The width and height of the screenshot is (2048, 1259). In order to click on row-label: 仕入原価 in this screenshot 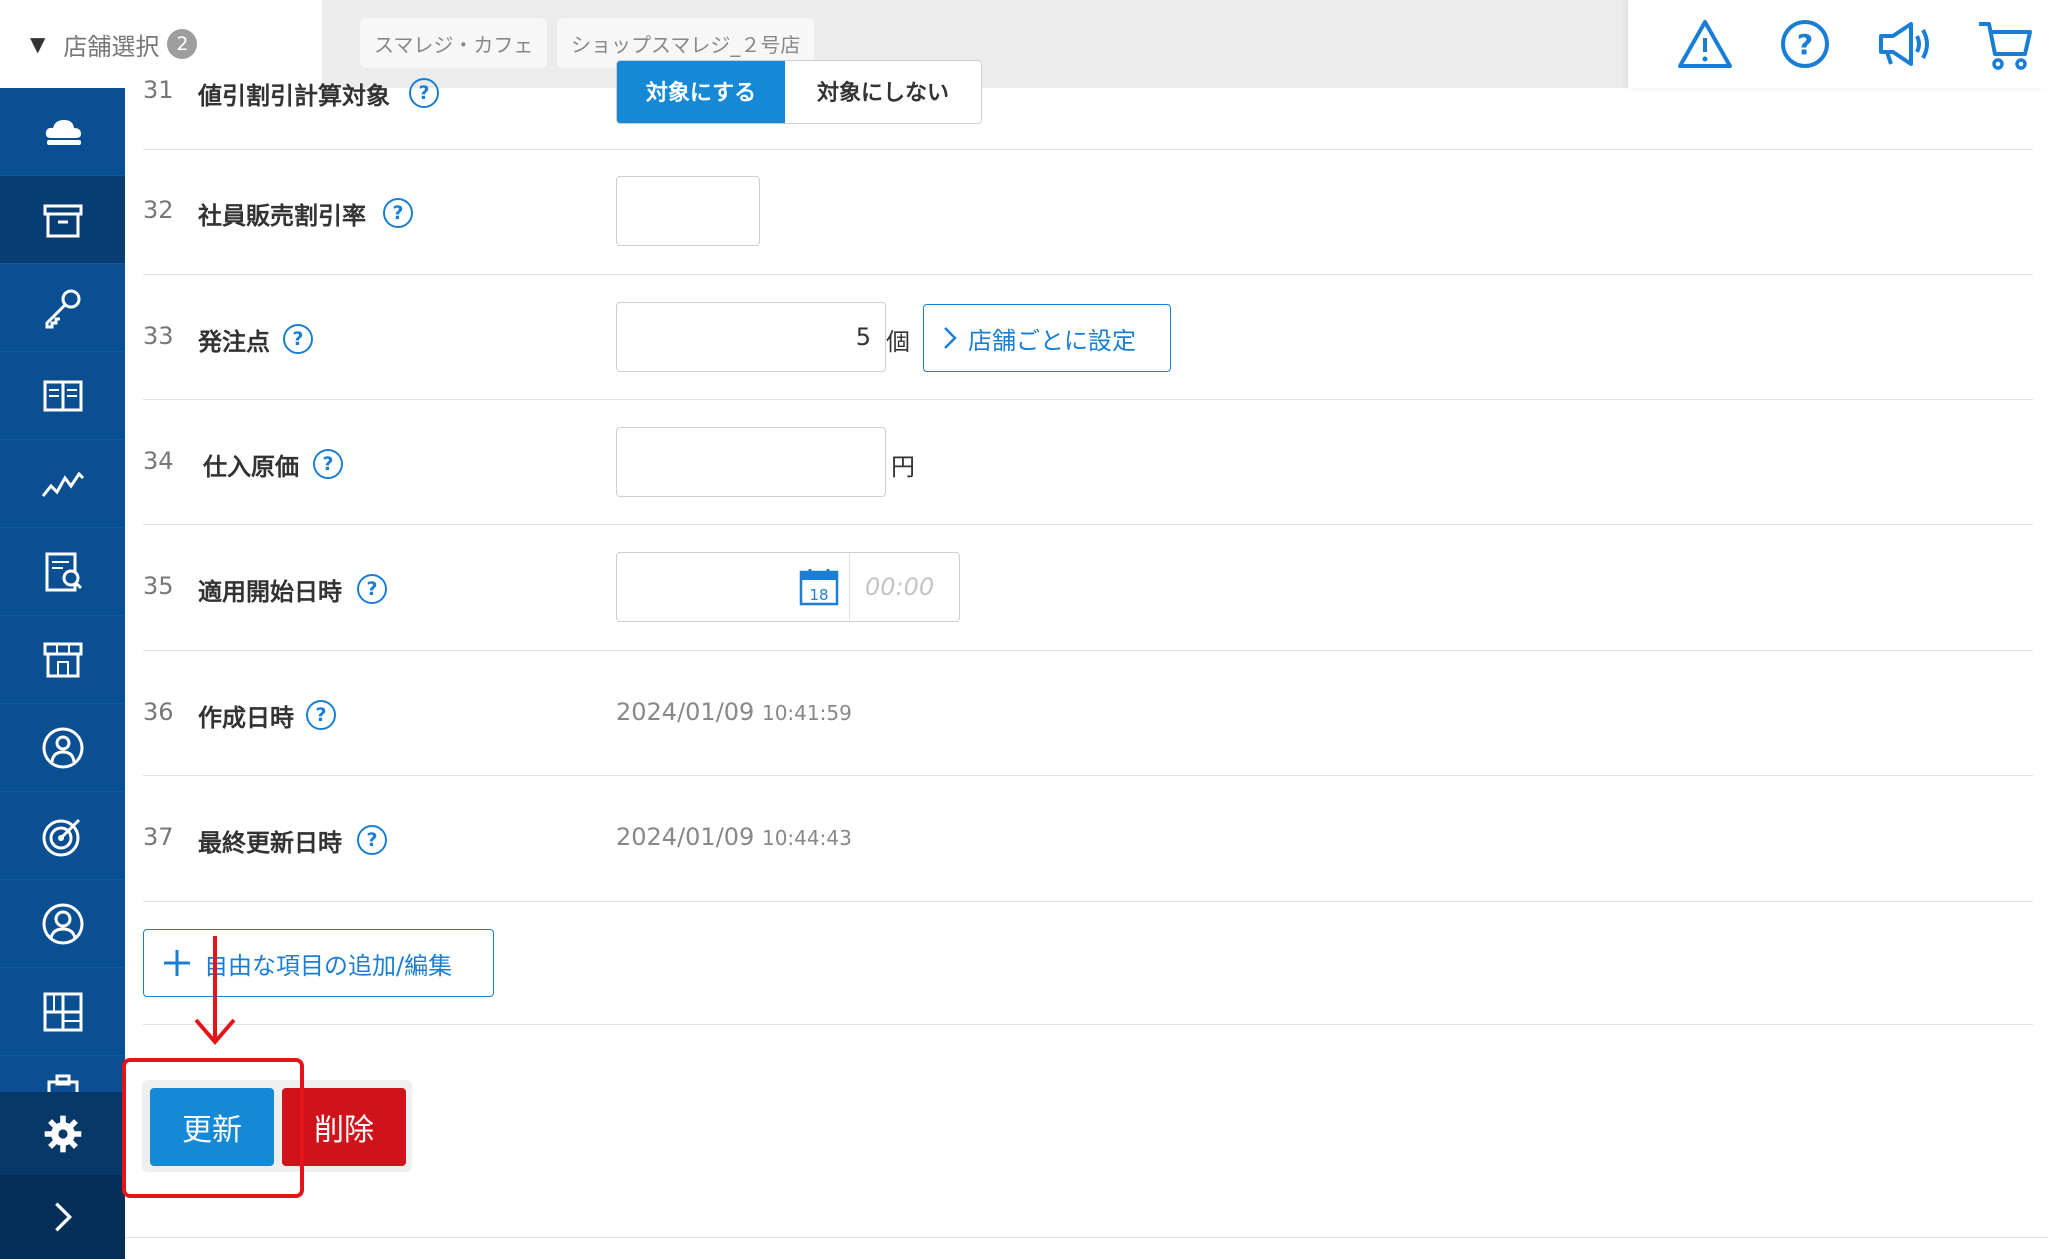, I will do `click(251, 467)`.